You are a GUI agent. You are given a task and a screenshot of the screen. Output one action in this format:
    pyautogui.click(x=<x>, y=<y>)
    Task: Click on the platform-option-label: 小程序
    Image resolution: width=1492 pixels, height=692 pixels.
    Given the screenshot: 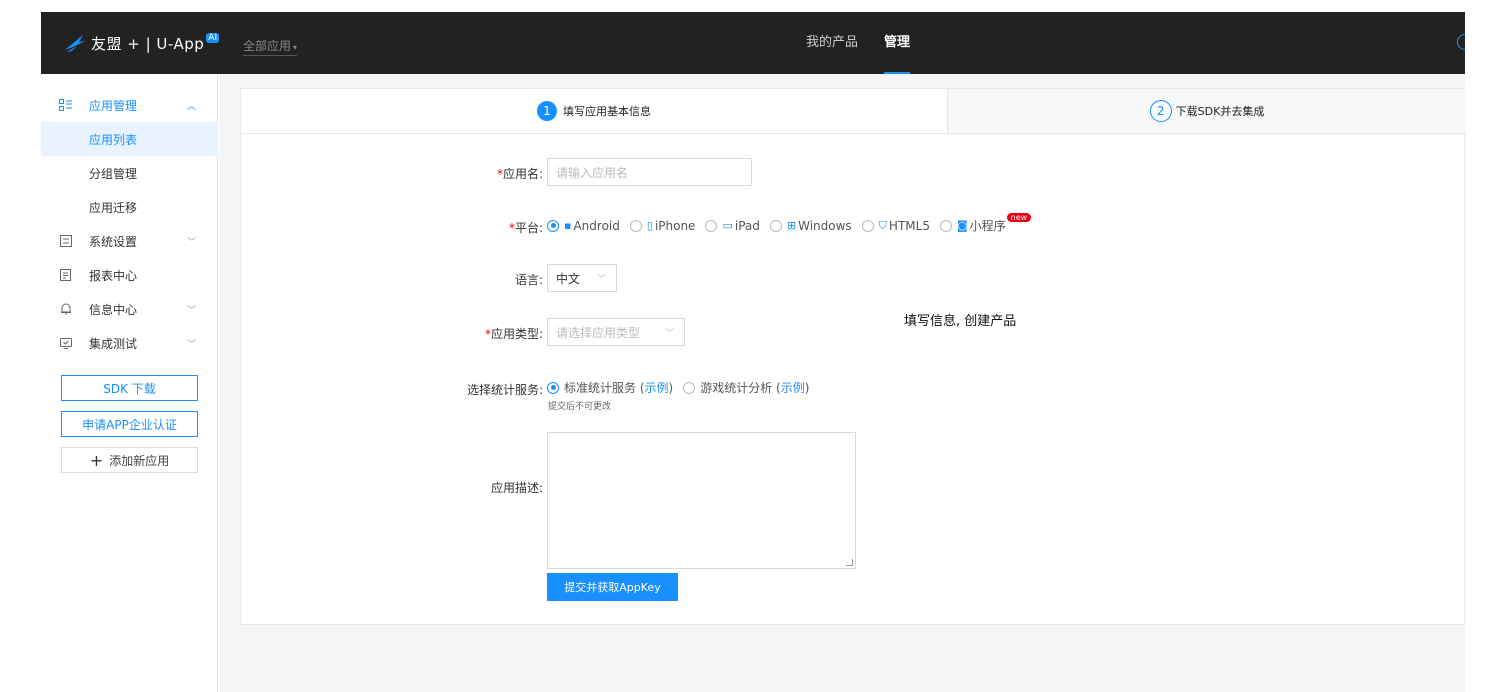 What is the action you would take?
    pyautogui.click(x=987, y=226)
    